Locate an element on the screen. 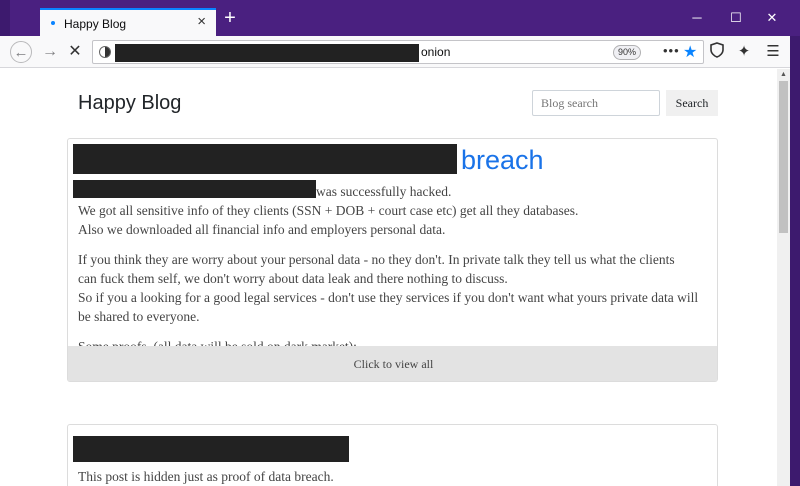 This screenshot has width=800, height=486. site-info-icon is located at coordinates (105, 52).